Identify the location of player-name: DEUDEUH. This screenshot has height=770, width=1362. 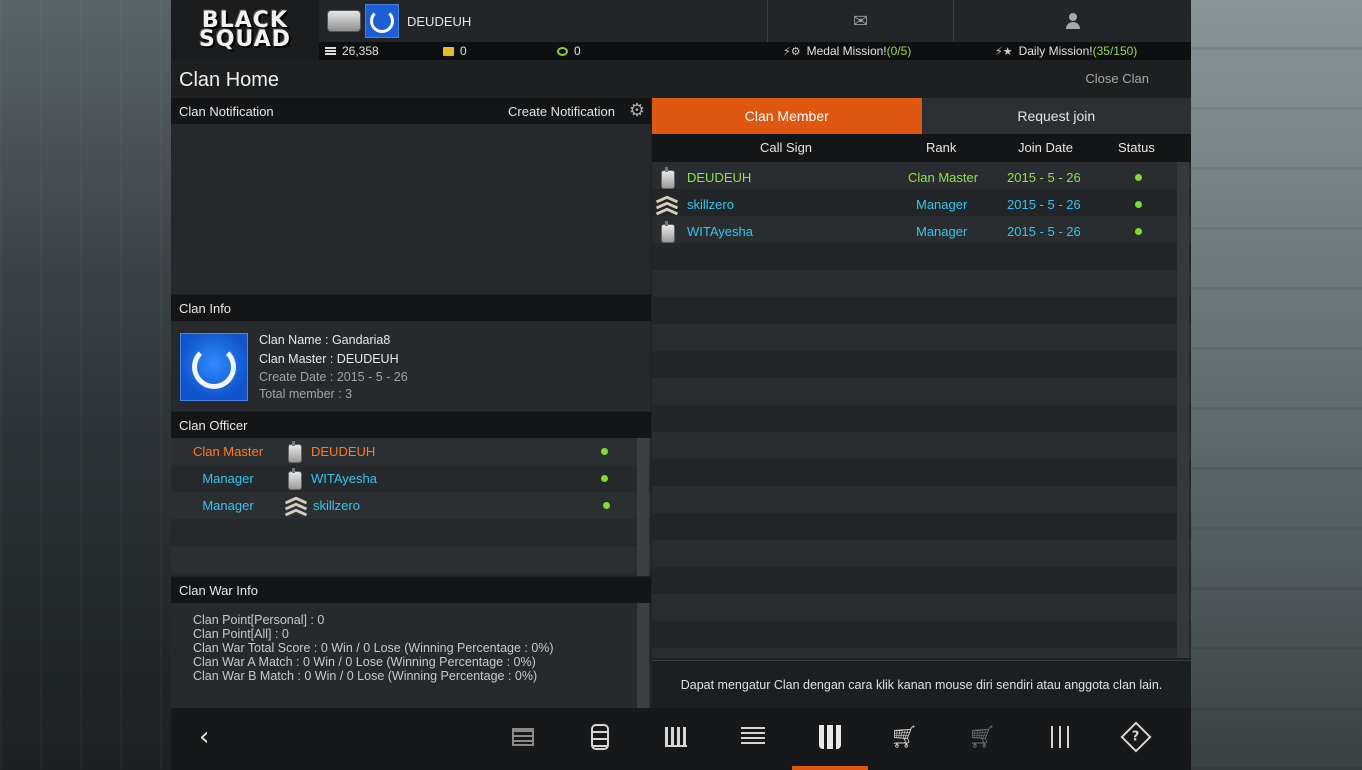
(439, 21).